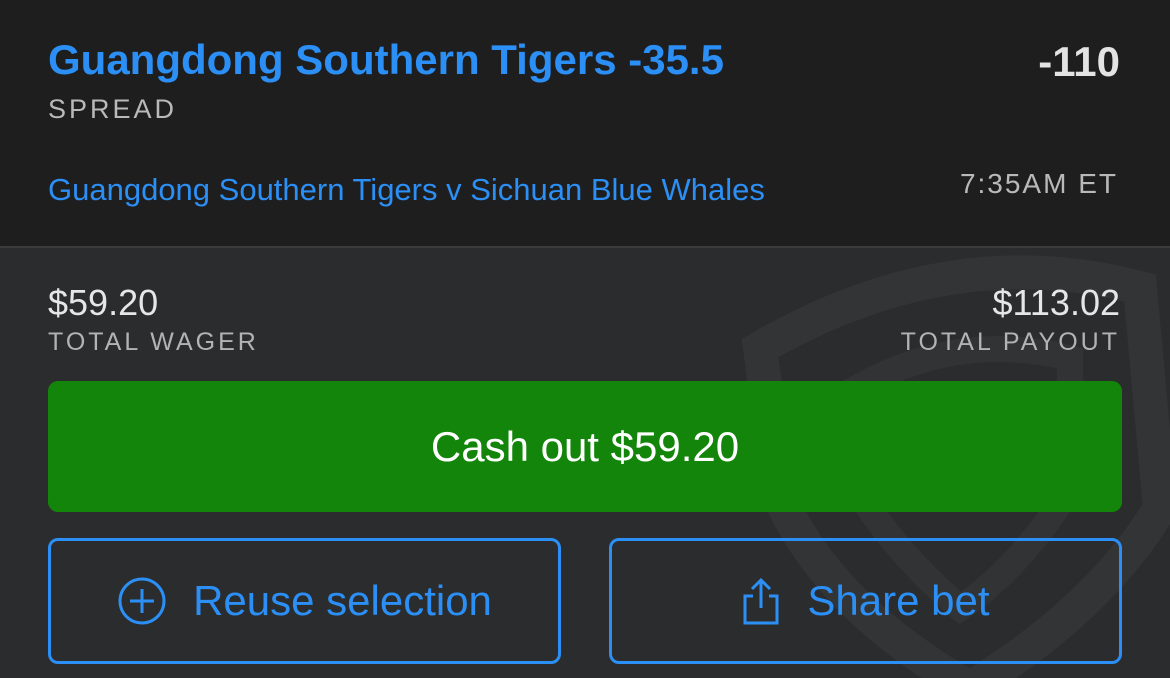  I want to click on total-payout-amount: $113.02, so click(1056, 302).